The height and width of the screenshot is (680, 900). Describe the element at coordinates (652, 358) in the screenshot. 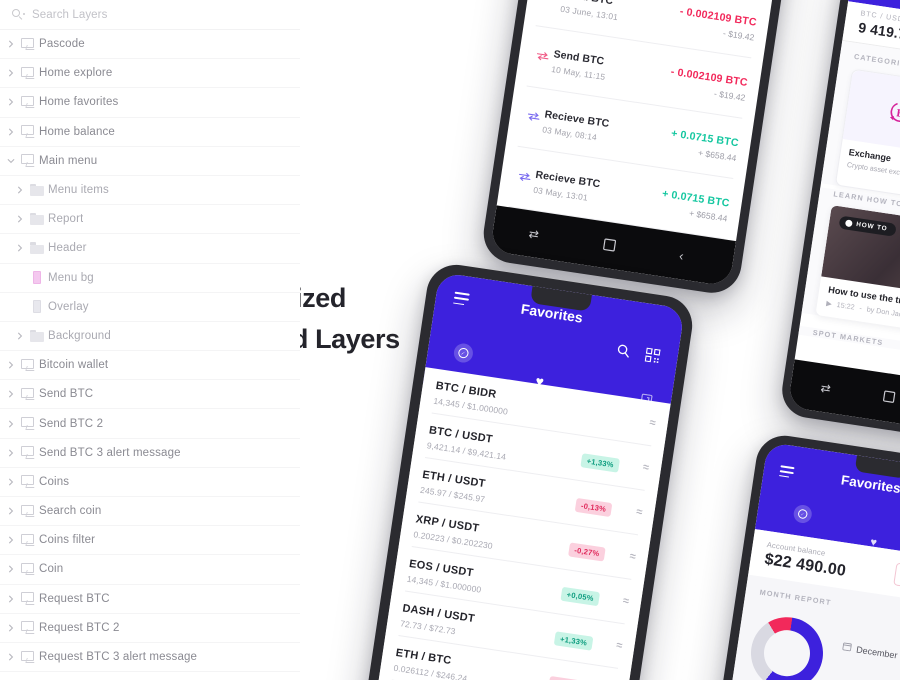

I see `qr-scan-icon` at that location.